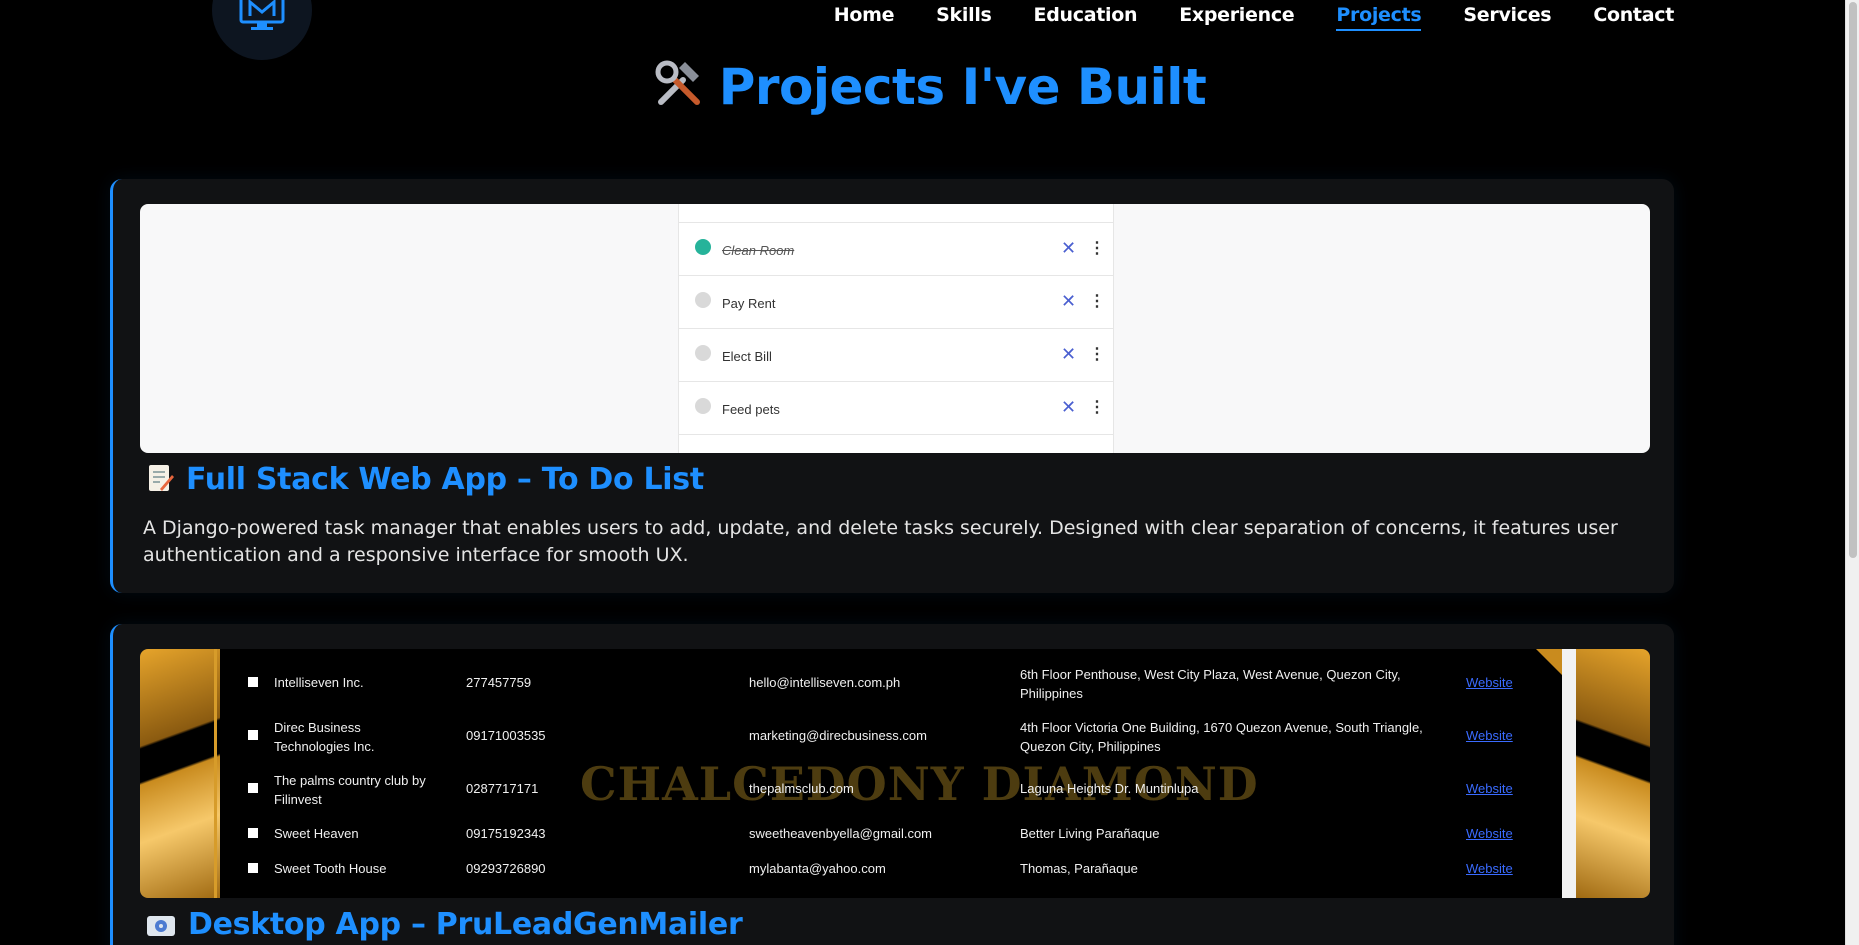  Describe the element at coordinates (751, 409) in the screenshot. I see `task-text: Feed pets` at that location.